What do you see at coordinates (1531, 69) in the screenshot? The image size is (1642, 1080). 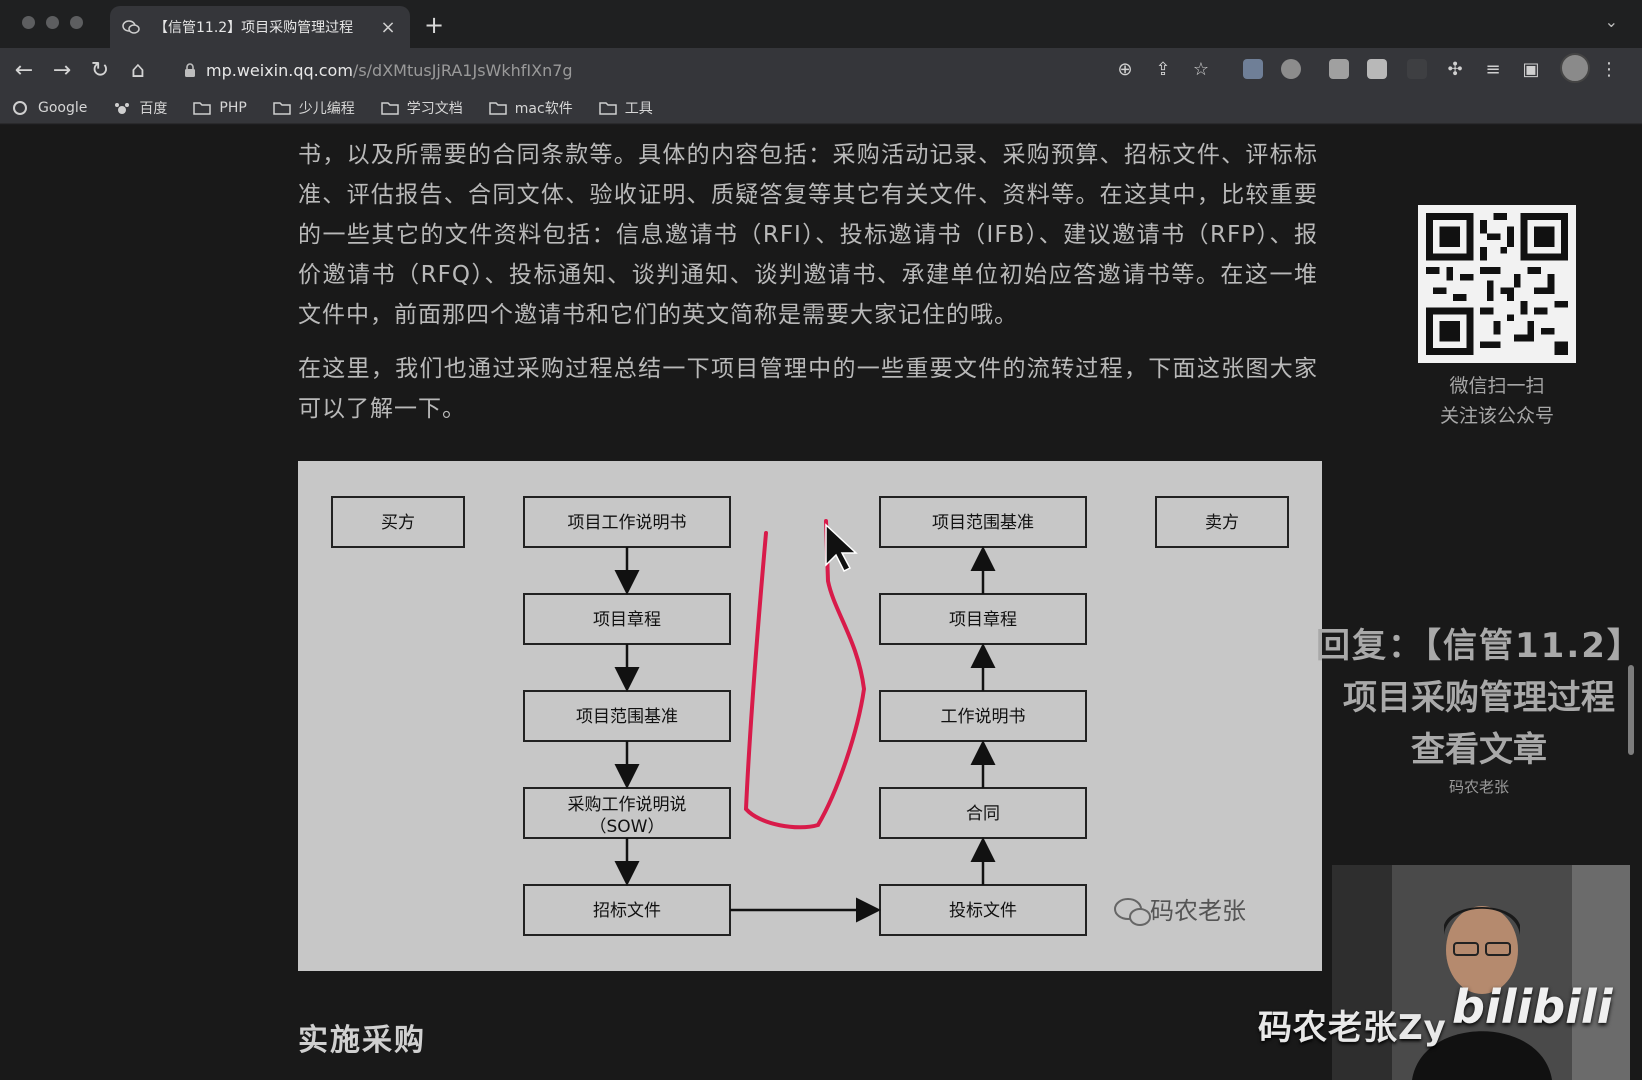 I see `side-panel-icon: ▣` at bounding box center [1531, 69].